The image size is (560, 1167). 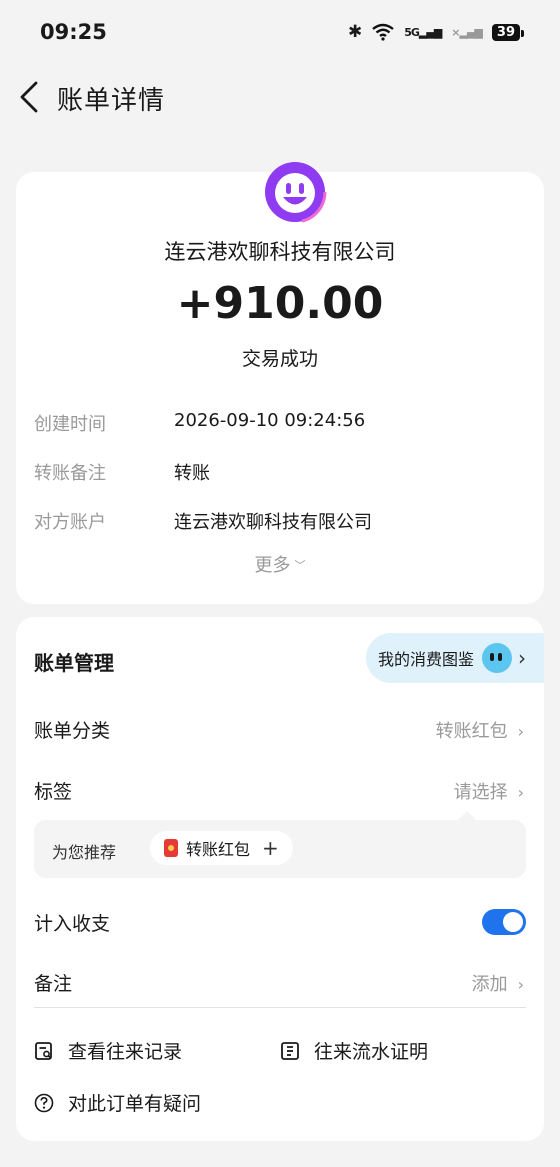 I want to click on badge-label: 我的消费图鉴, so click(x=426, y=659).